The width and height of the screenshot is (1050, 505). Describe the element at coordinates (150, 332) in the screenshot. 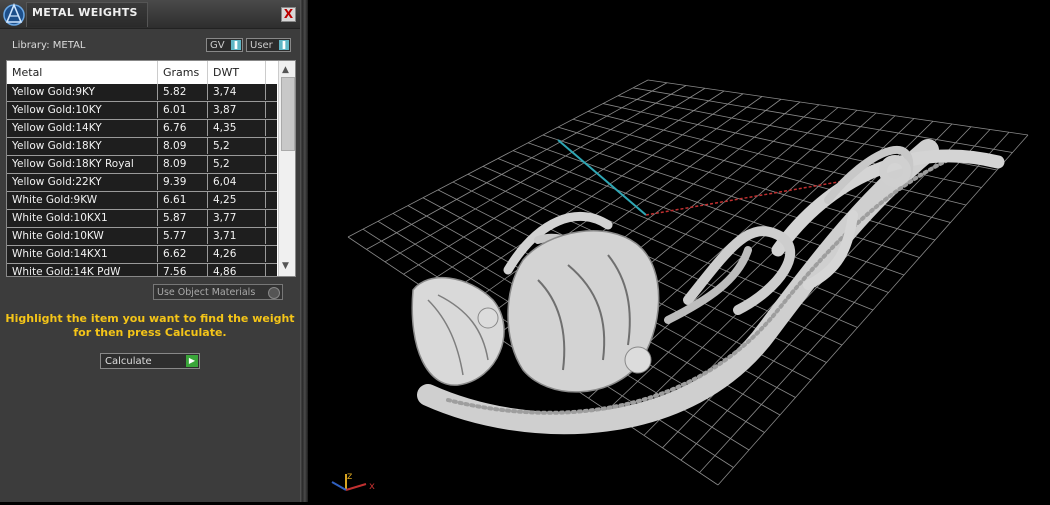

I see `instruction-line: for then press Calculate.` at that location.